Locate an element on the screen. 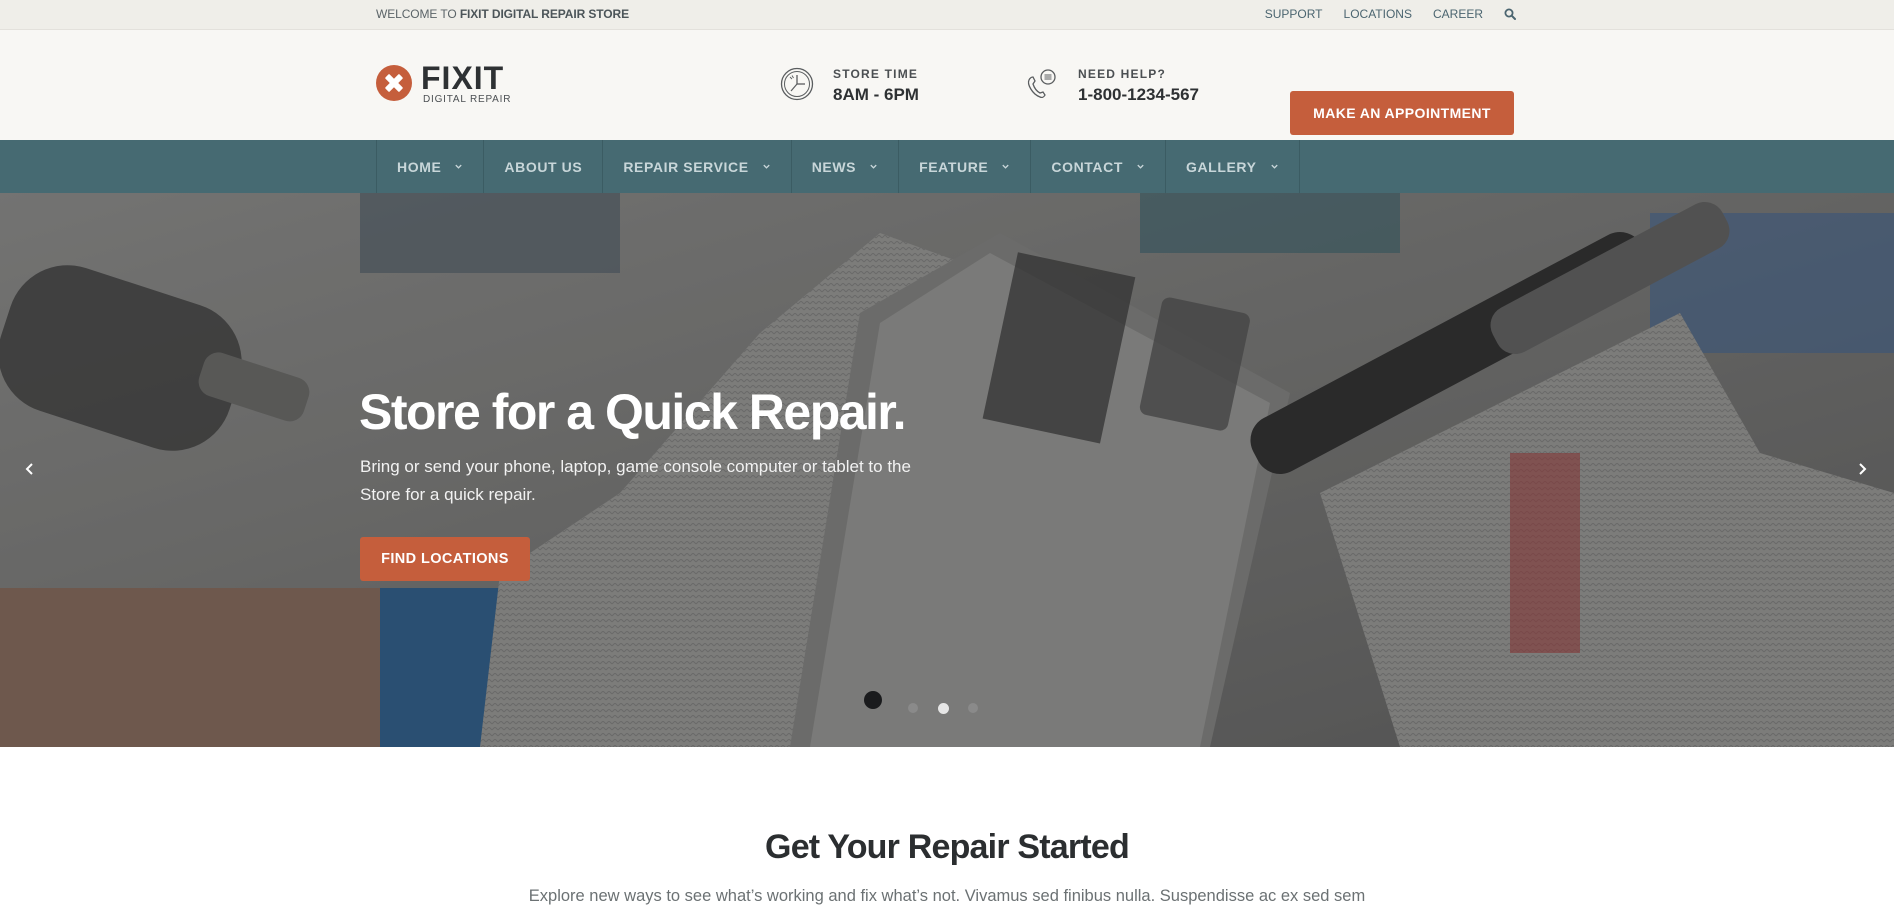 Image resolution: width=1894 pixels, height=911 pixels. chevron-right-icon is located at coordinates (1862, 469).